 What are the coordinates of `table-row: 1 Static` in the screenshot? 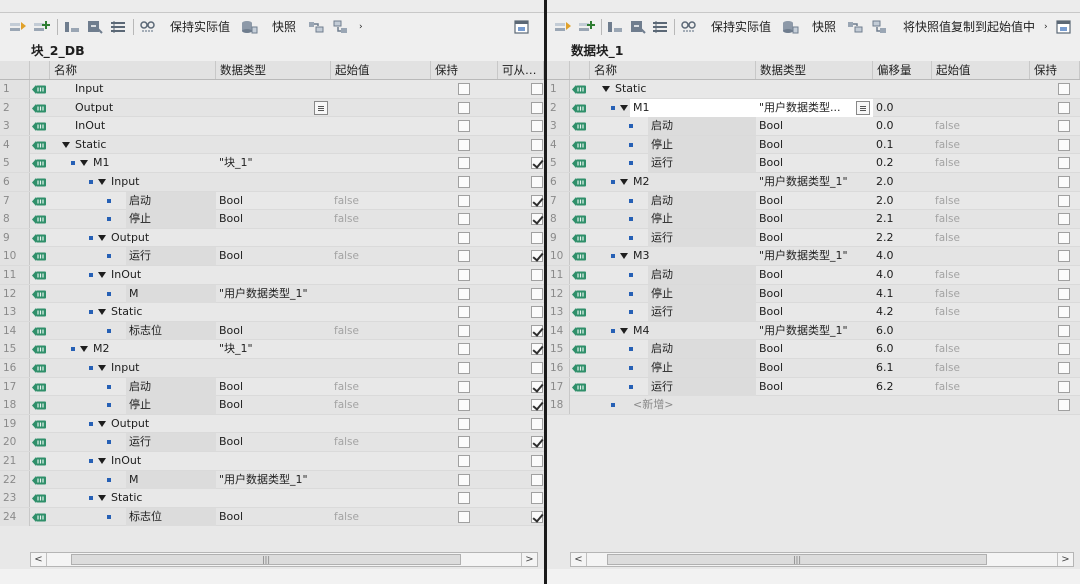 It's located at (813, 89).